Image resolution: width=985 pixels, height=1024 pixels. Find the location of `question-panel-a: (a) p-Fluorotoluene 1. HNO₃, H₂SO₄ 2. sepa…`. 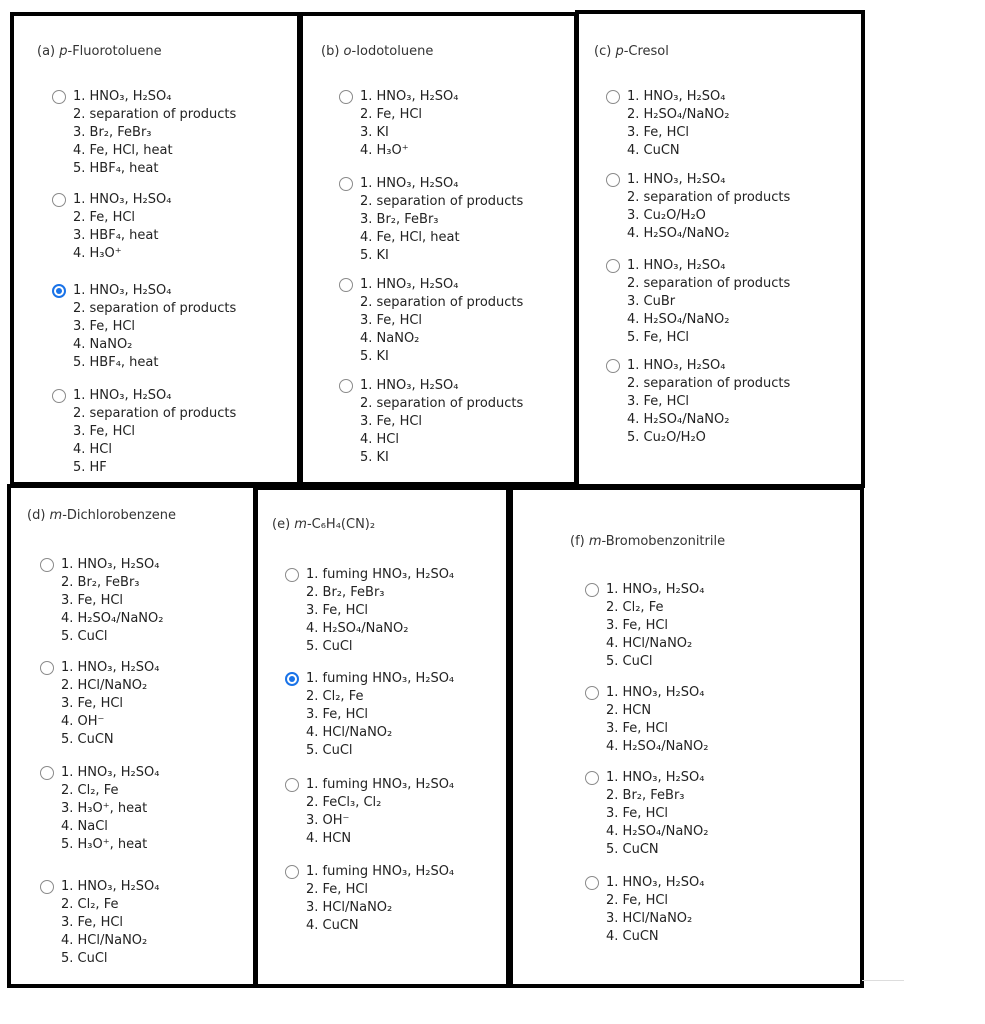

question-panel-a: (a) p-Fluorotoluene 1. HNO₃, H₂SO₄ 2. sepa… is located at coordinates (155, 249).